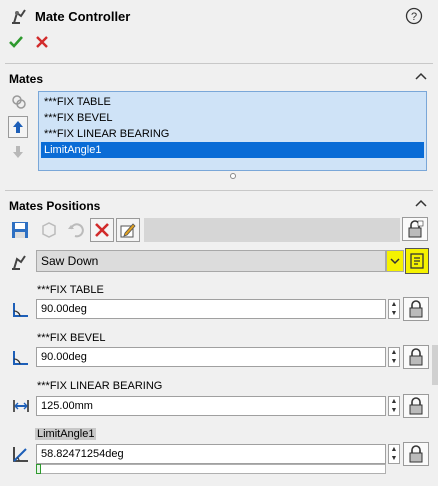  Describe the element at coordinates (232, 134) in the screenshot. I see `list-item: ***FIX LINEAR BEARING` at that location.